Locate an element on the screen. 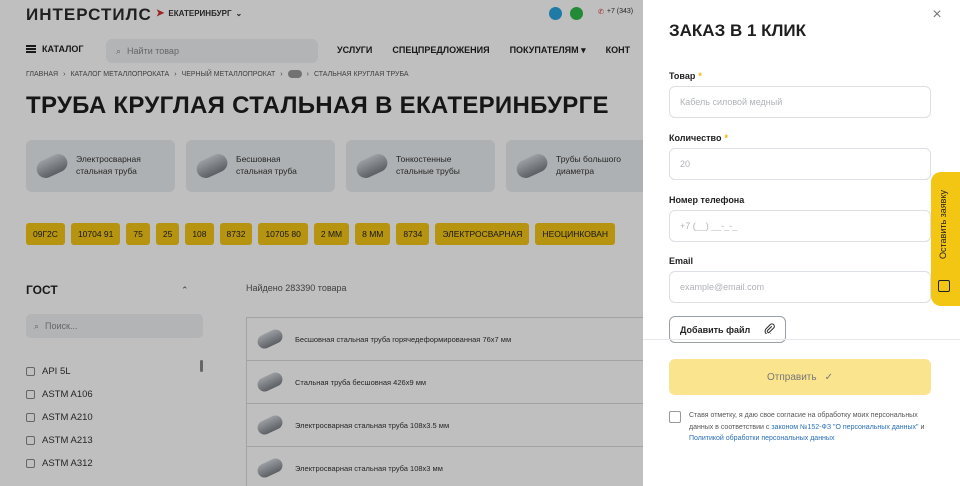 This screenshot has width=960, height=486. consent-checkbox is located at coordinates (675, 417).